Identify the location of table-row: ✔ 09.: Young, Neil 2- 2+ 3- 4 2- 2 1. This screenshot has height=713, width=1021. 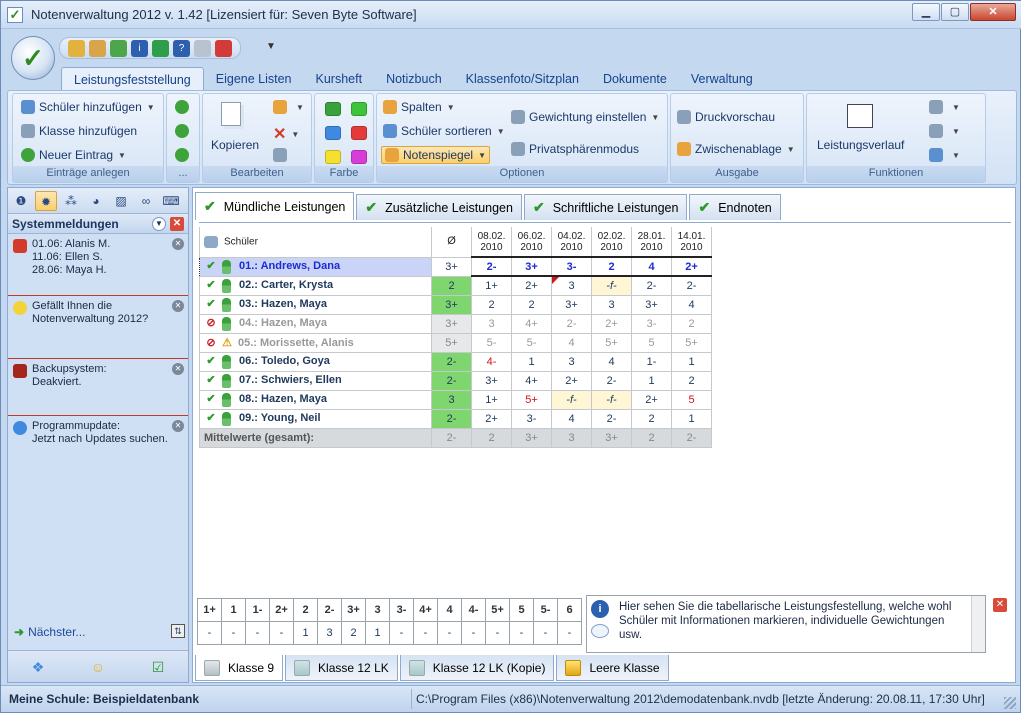
(455, 418).